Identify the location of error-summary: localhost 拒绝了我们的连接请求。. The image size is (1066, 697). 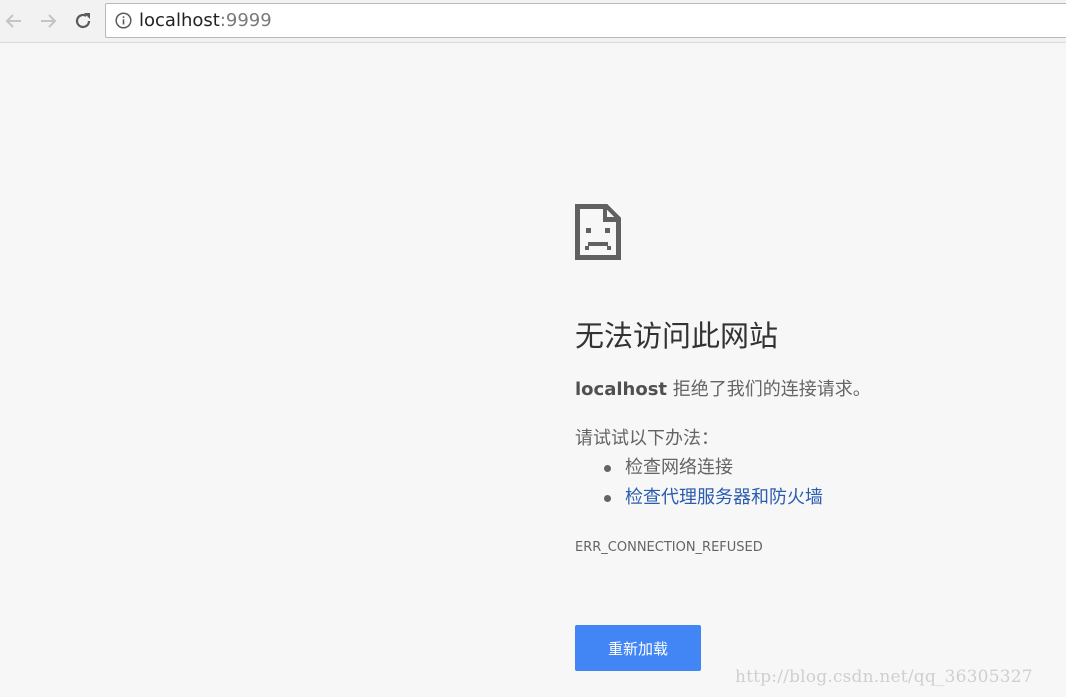
(723, 390).